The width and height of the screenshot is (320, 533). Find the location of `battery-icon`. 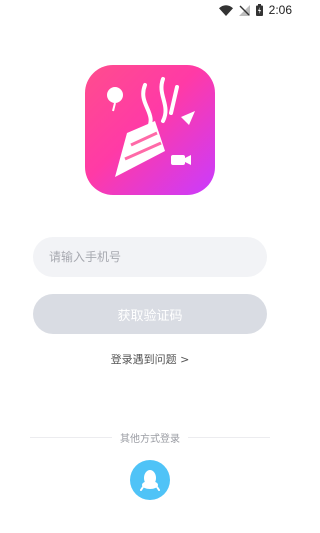

battery-icon is located at coordinates (259, 10).